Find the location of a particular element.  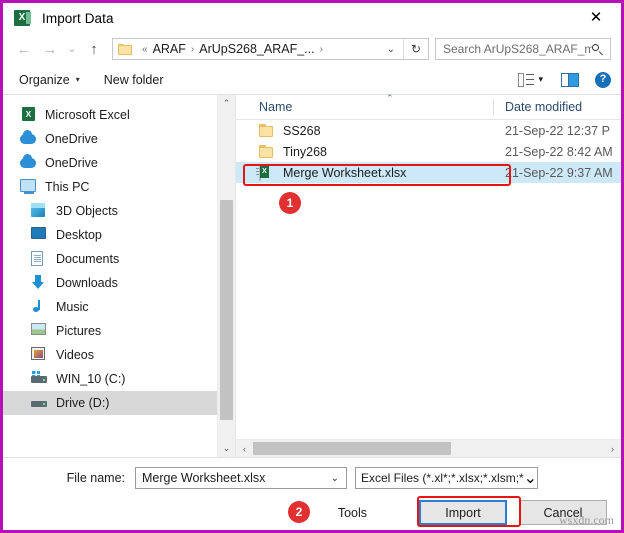

this-pc-icon is located at coordinates (28, 186).